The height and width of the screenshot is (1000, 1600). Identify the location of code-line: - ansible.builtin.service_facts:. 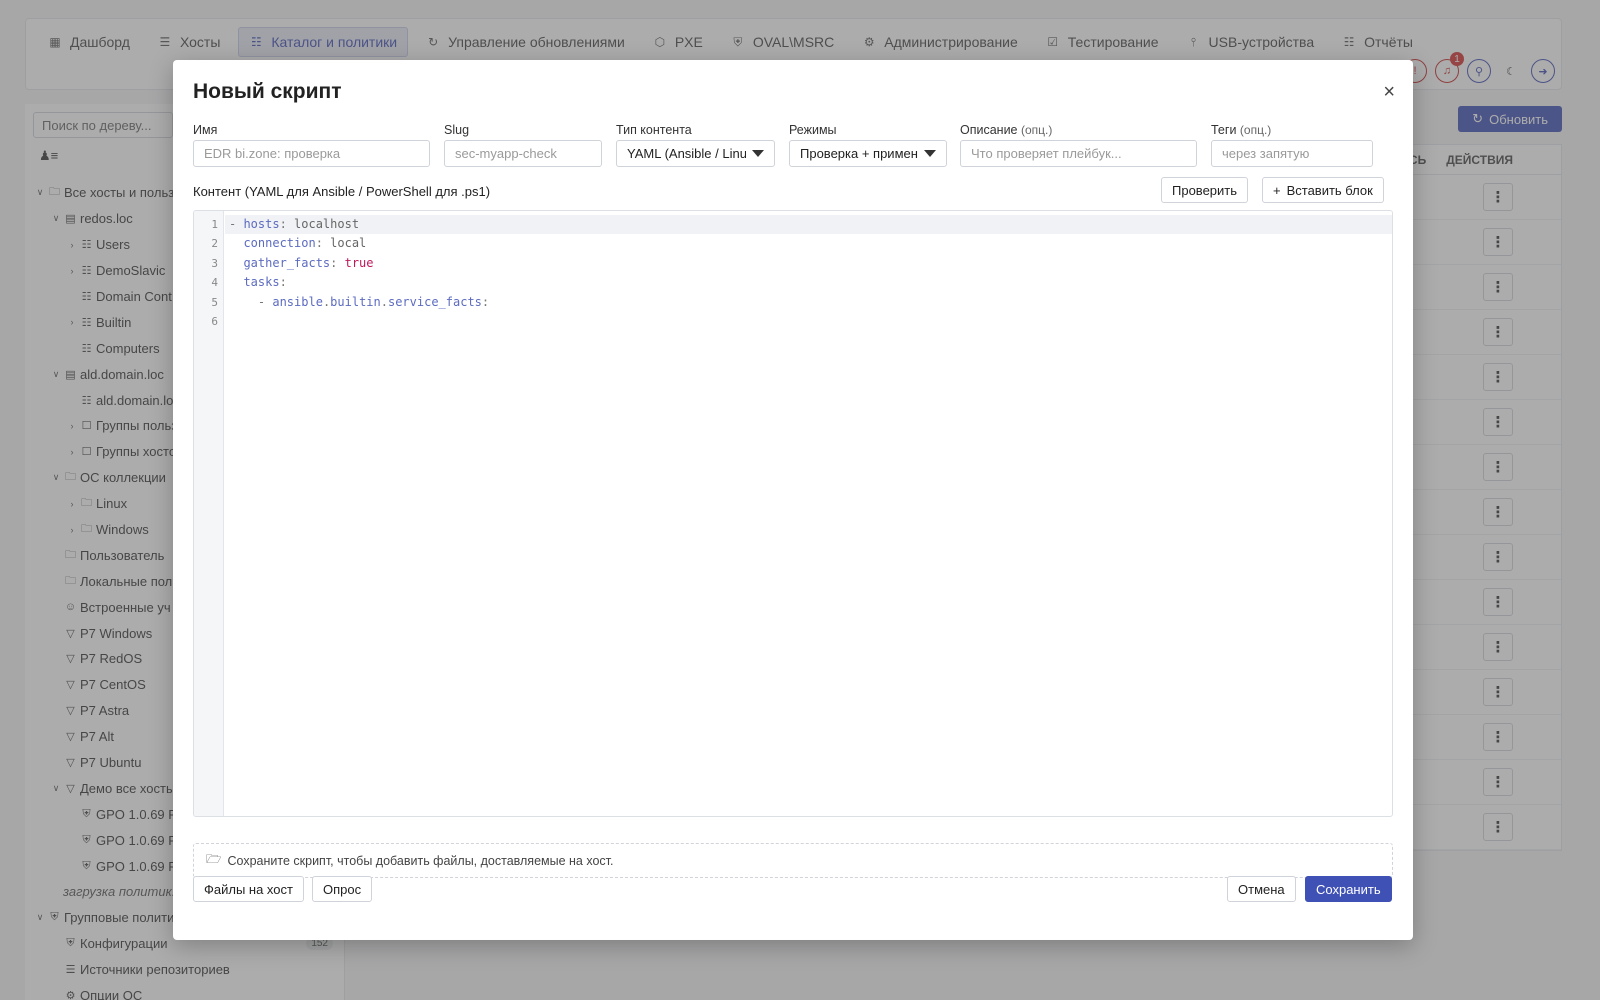
(808, 302).